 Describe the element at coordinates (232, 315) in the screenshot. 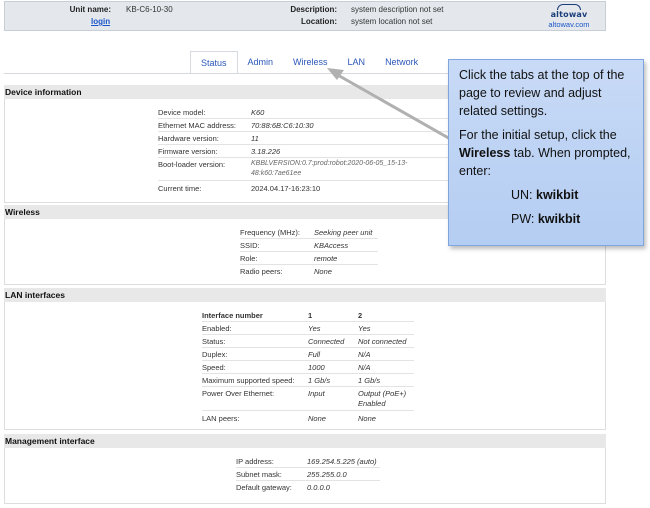

I see `interface-number-label: Interface number` at that location.